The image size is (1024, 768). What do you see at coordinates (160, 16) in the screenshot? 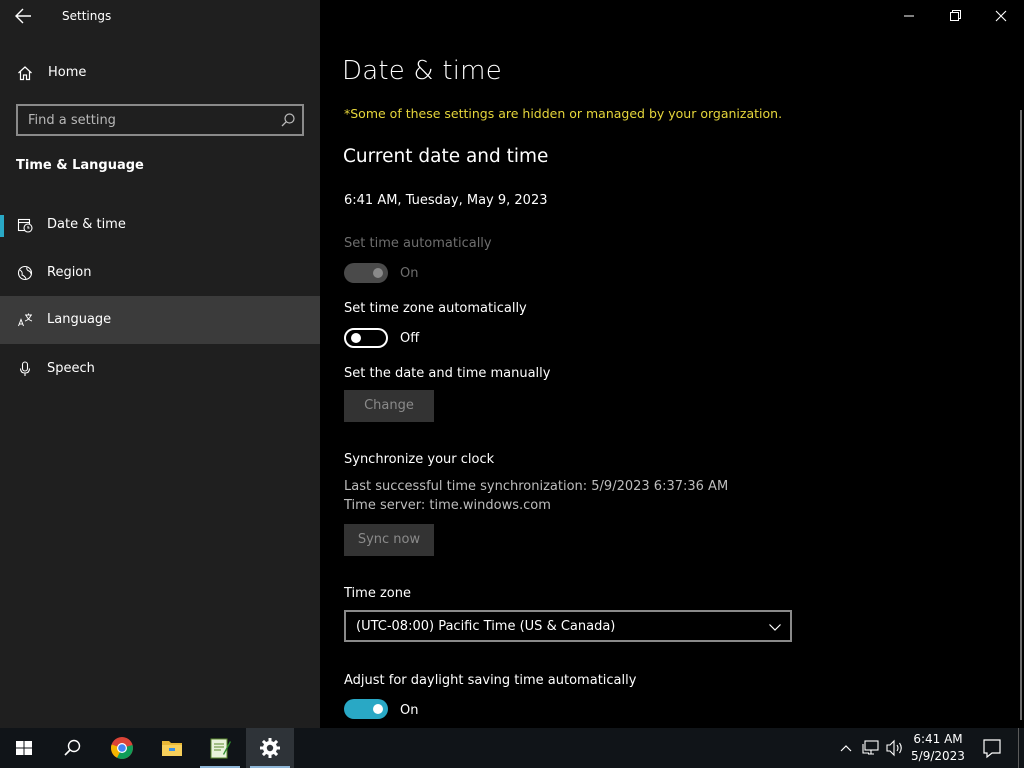
I see `title-bar: Settings` at bounding box center [160, 16].